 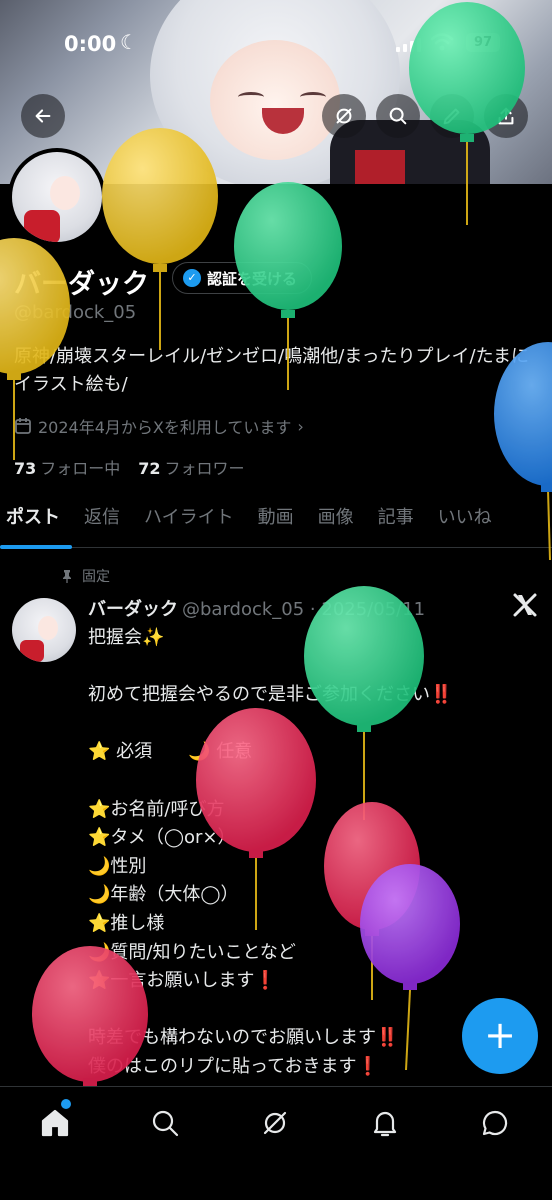 I want to click on tab-images: 画像, so click(x=336, y=519).